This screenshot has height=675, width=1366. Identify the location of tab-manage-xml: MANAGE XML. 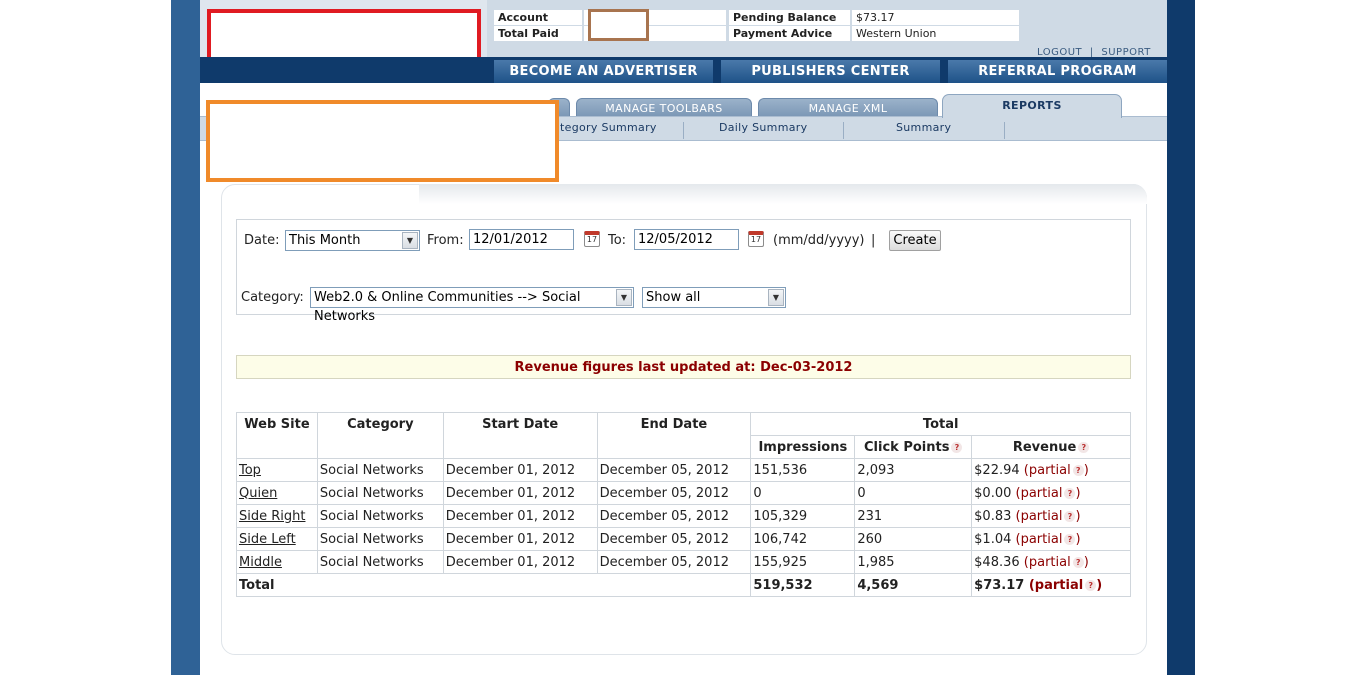
(848, 107).